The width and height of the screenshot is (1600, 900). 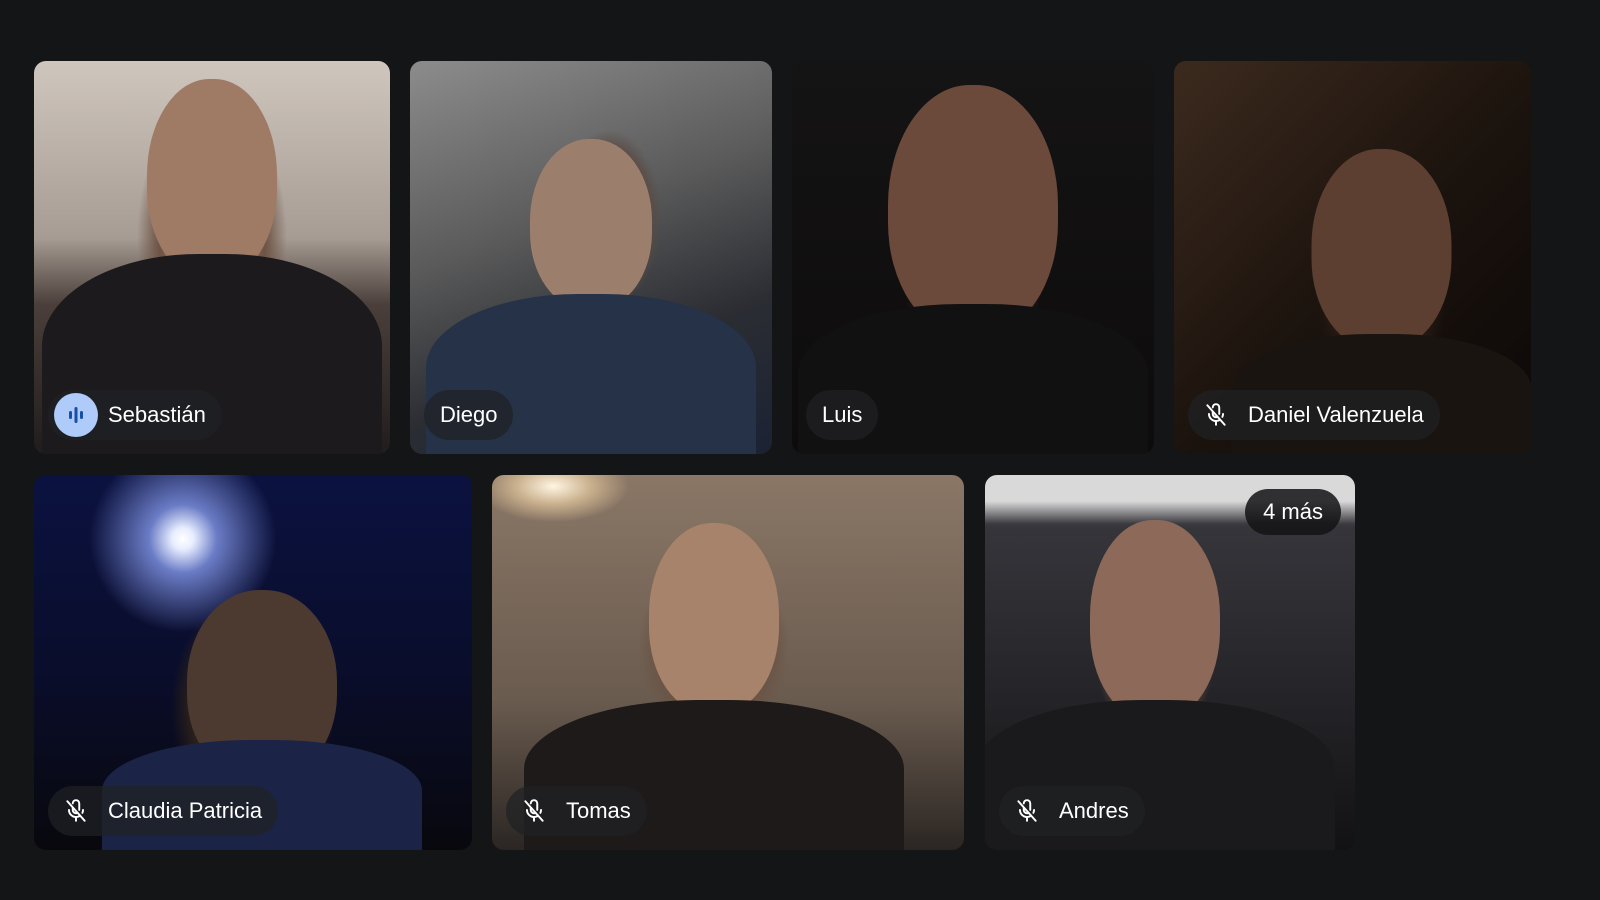 What do you see at coordinates (1094, 810) in the screenshot?
I see `participant-name: Andres` at bounding box center [1094, 810].